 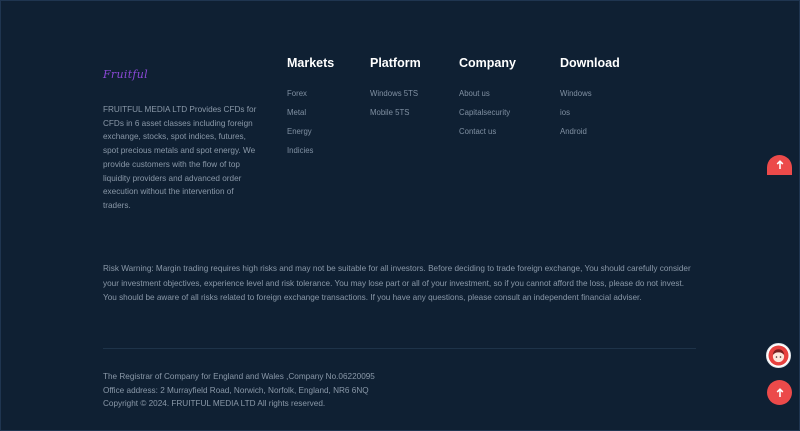 I want to click on customer-support-avatar-icon, so click(x=778, y=355).